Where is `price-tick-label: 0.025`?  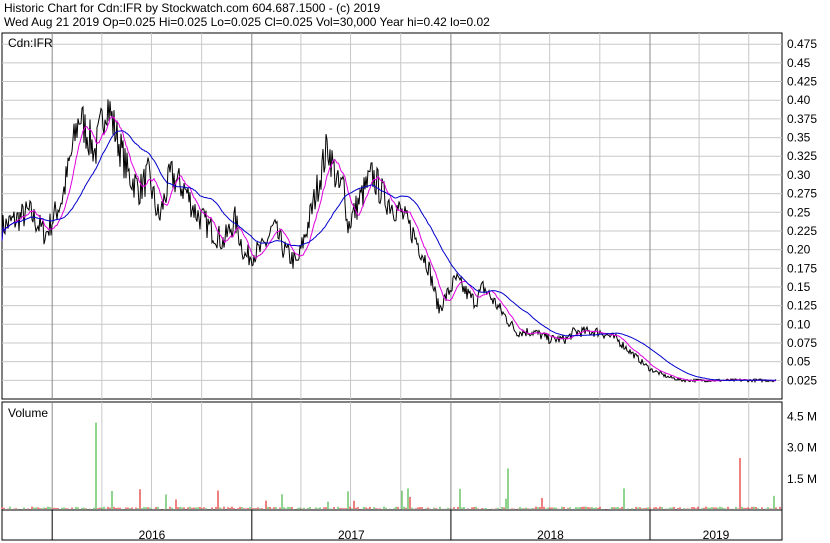
price-tick-label: 0.025 is located at coordinates (802, 380).